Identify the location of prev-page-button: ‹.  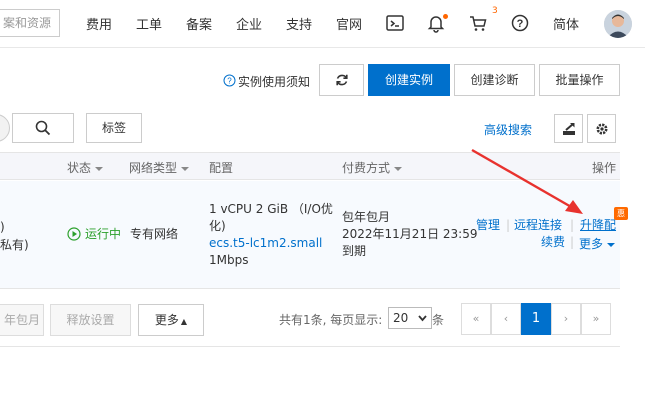
(506, 319).